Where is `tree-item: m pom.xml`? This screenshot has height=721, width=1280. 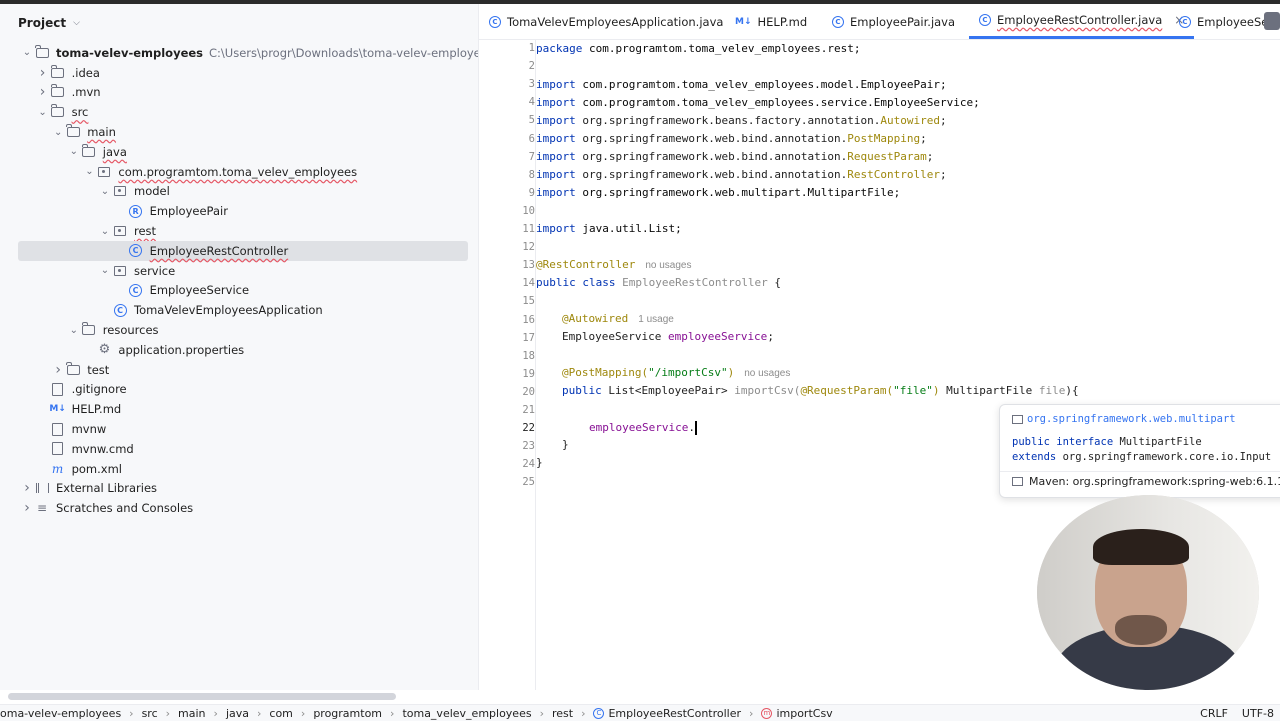 tree-item: m pom.xml is located at coordinates (239, 469).